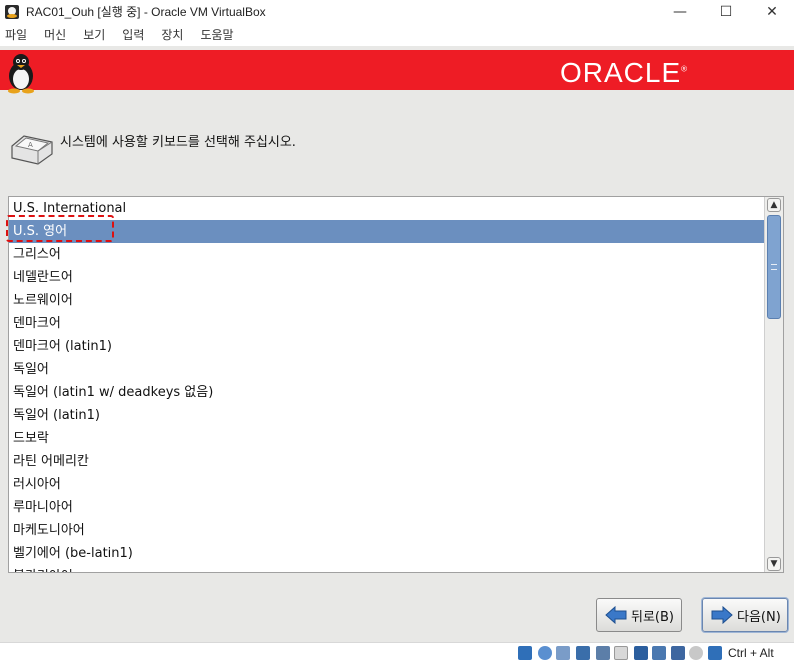  Describe the element at coordinates (624, 72) in the screenshot. I see `oracle-logo: ORACLE®` at that location.